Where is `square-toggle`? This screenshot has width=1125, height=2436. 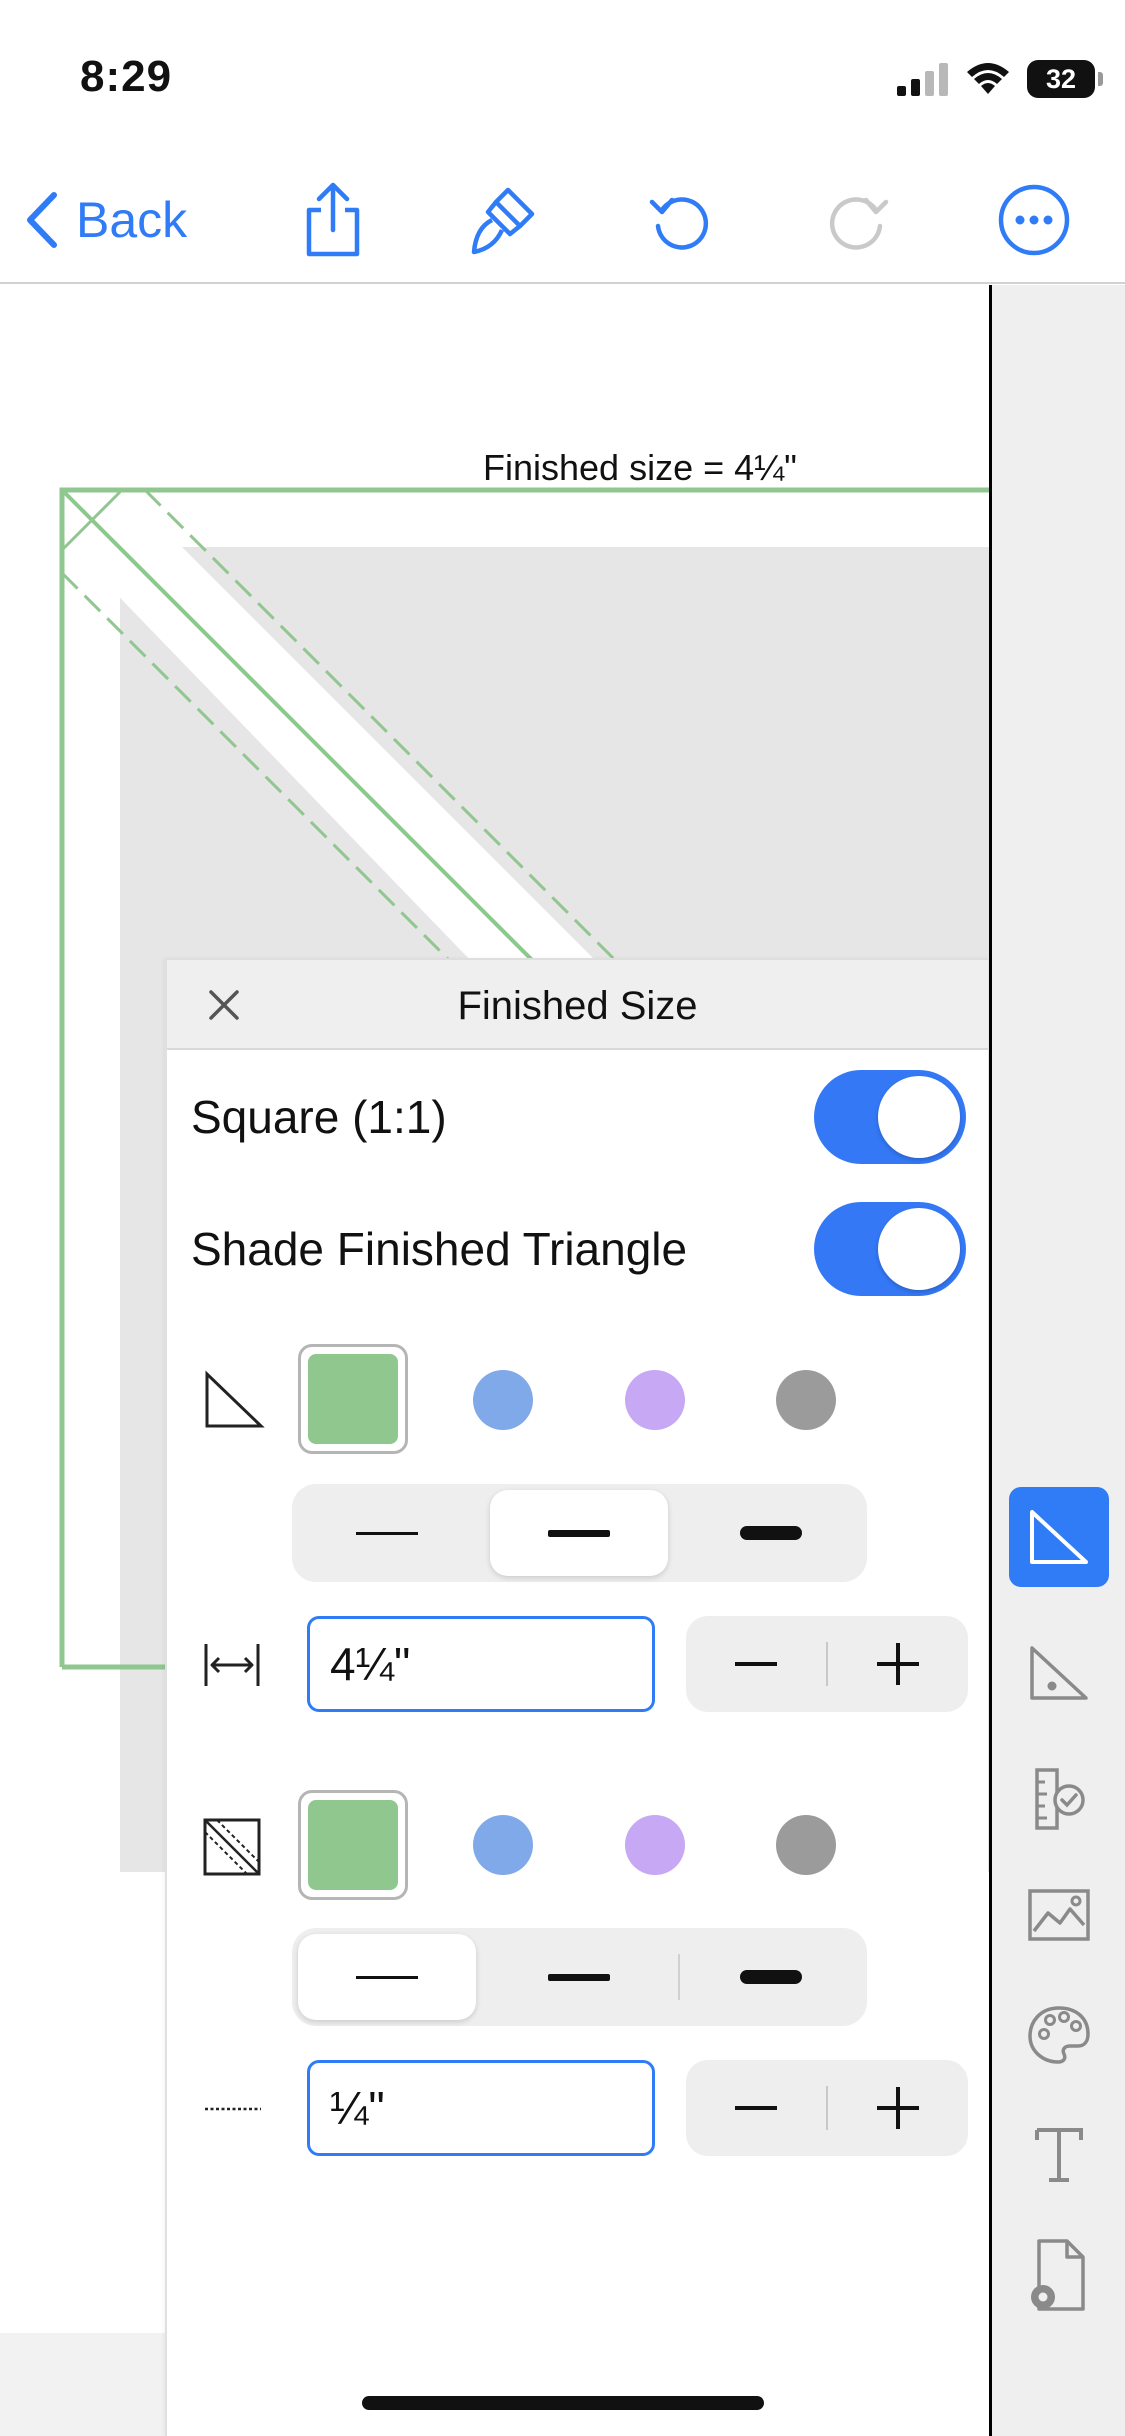 square-toggle is located at coordinates (890, 1117).